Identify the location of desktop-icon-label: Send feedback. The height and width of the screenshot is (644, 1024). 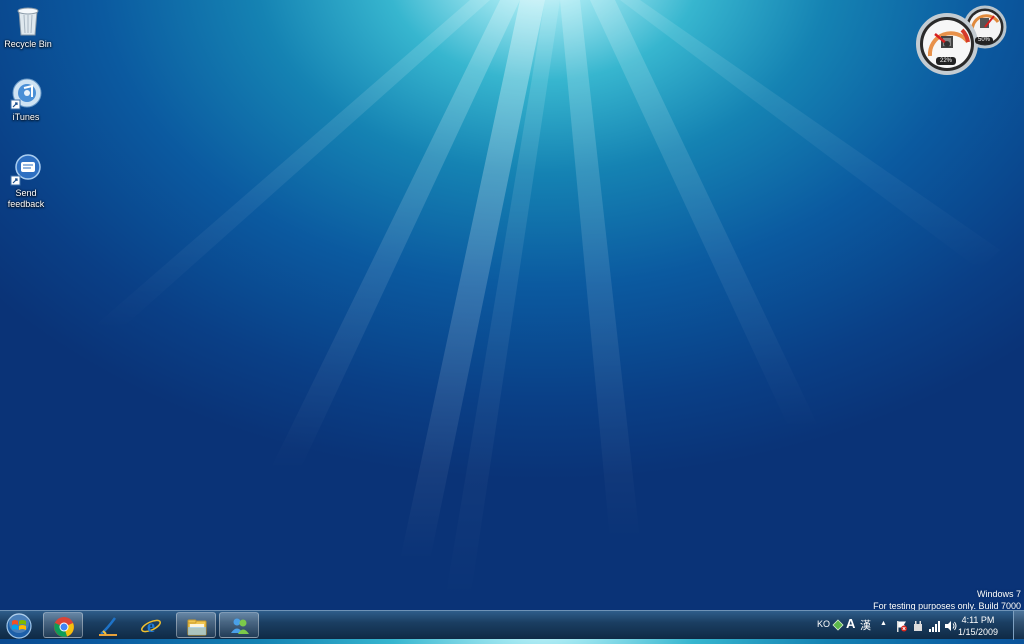
(26, 198).